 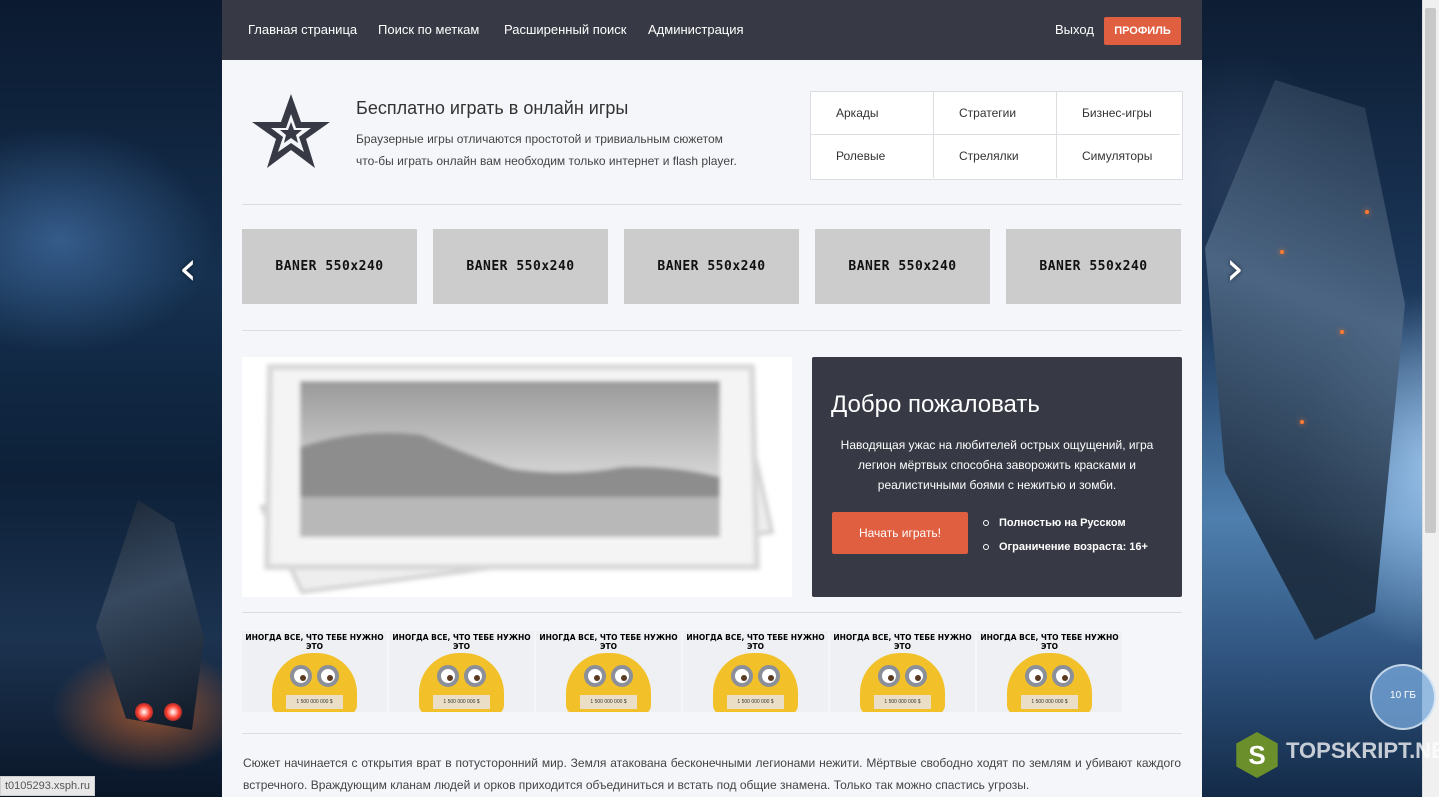 I want to click on profile-button: ПРОФИЛЬ, so click(x=1142, y=31).